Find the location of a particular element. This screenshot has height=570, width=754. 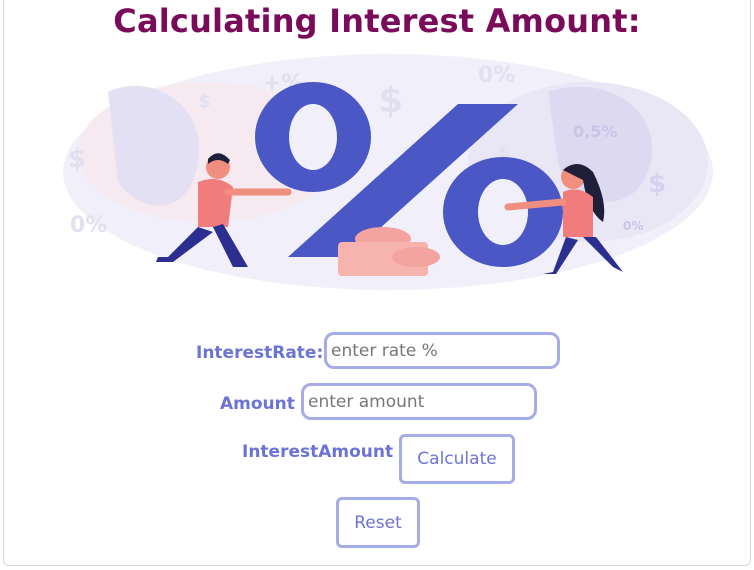

interest-amount-label: InterestAmount is located at coordinates (318, 452).